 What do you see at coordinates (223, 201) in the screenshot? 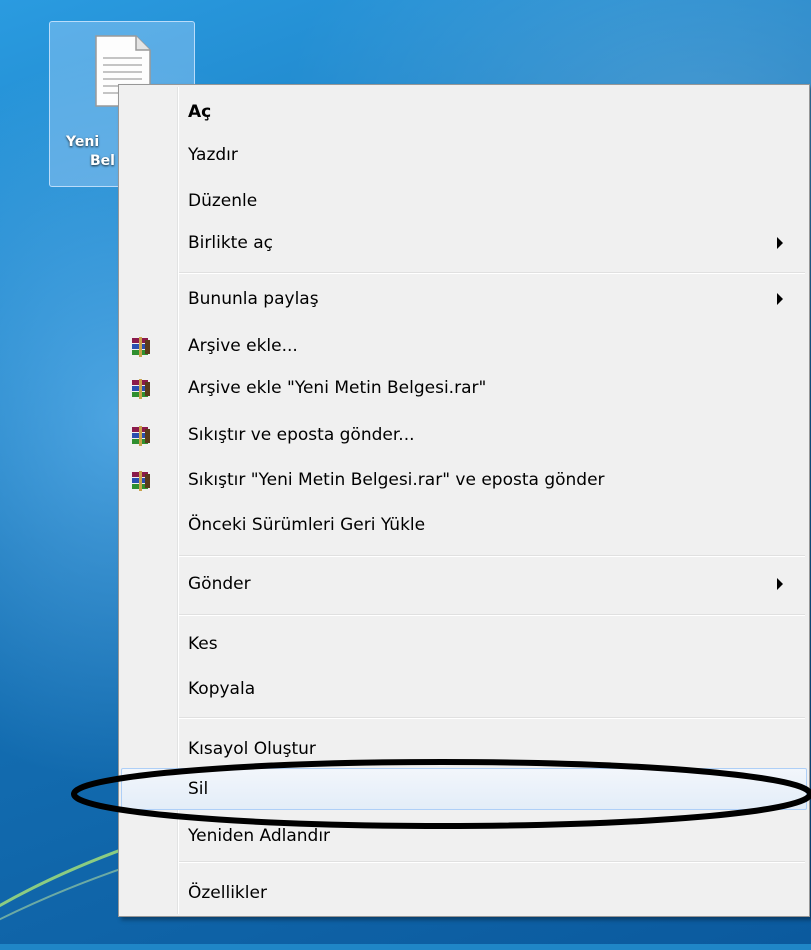
I see `menu-item-label: Düzenle` at bounding box center [223, 201].